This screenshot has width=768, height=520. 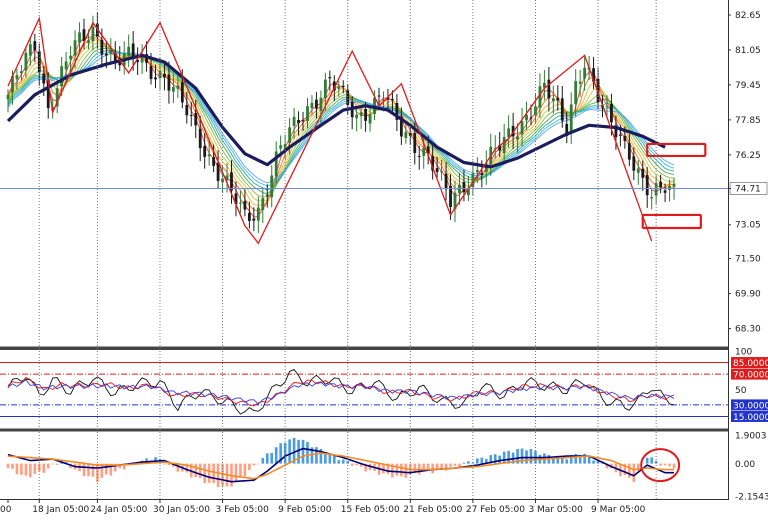 I want to click on oscillator-series-line, so click(x=341, y=391).